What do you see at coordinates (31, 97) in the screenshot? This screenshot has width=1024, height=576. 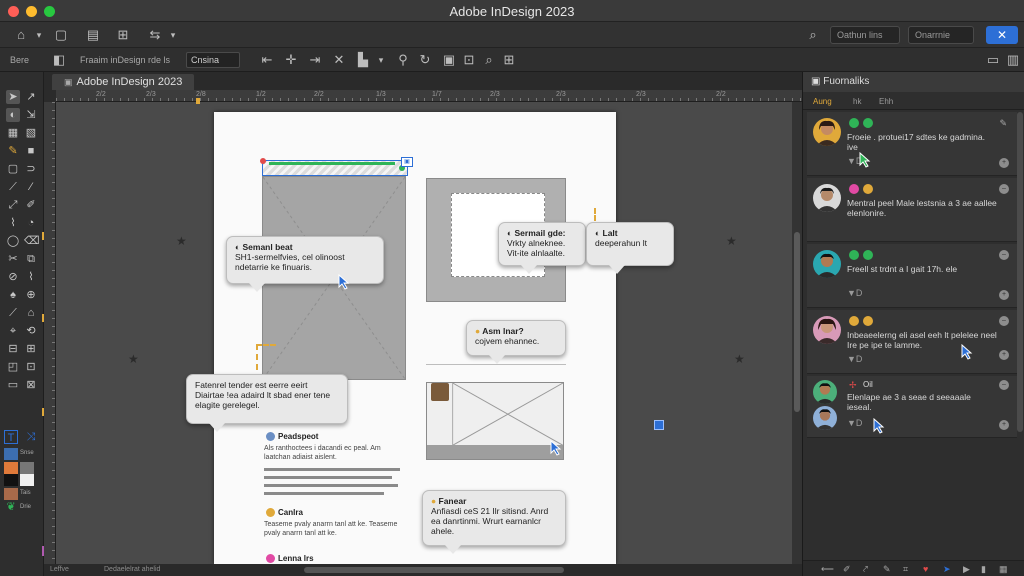 I see `direct-selection-tool-icon: ↗` at bounding box center [31, 97].